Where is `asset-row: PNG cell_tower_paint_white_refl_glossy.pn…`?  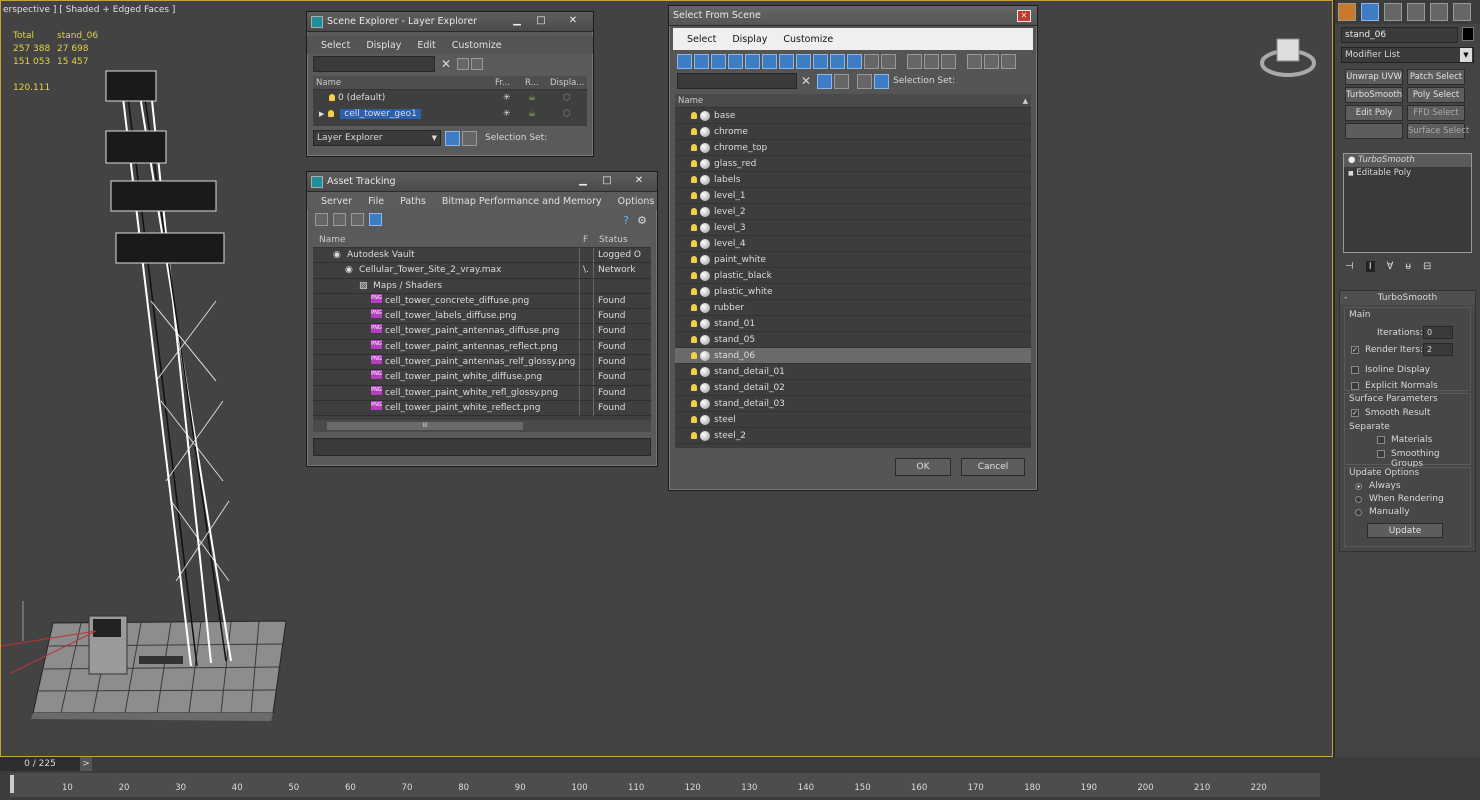 asset-row: PNG cell_tower_paint_white_refl_glossy.pn… is located at coordinates (482, 393).